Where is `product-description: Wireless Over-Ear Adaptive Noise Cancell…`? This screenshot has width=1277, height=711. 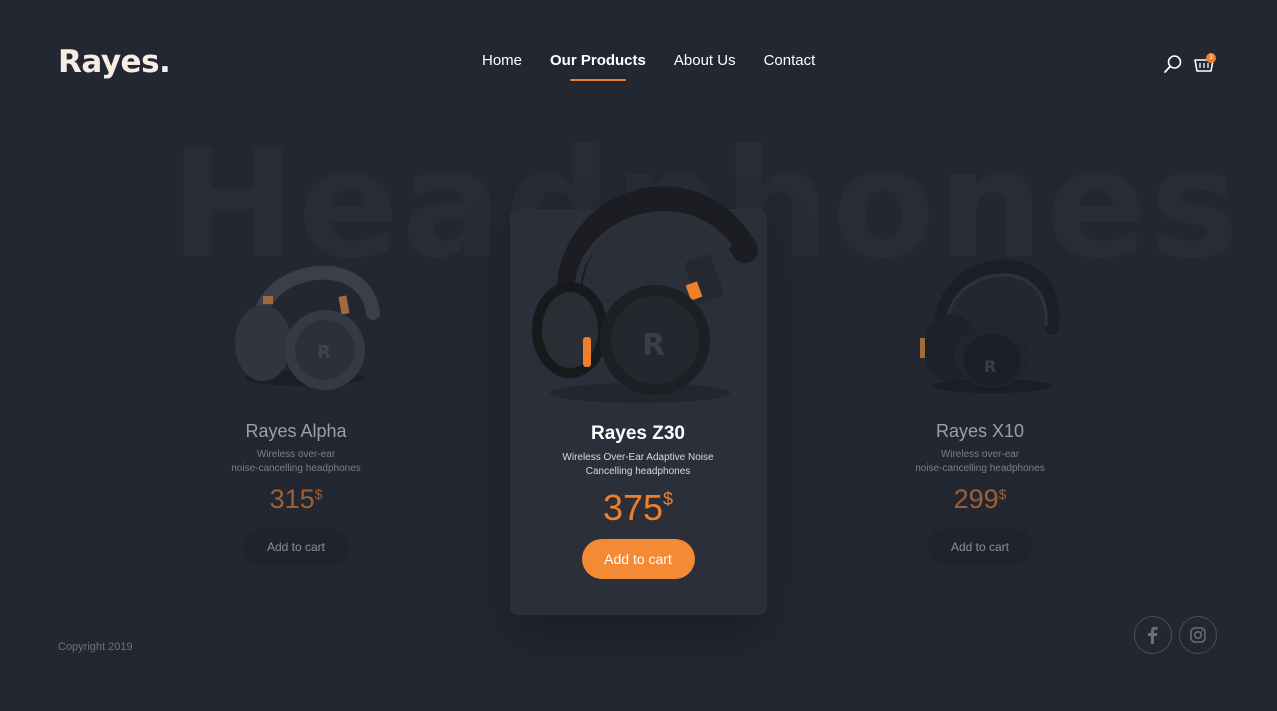 product-description: Wireless Over-Ear Adaptive Noise Cancell… is located at coordinates (638, 465).